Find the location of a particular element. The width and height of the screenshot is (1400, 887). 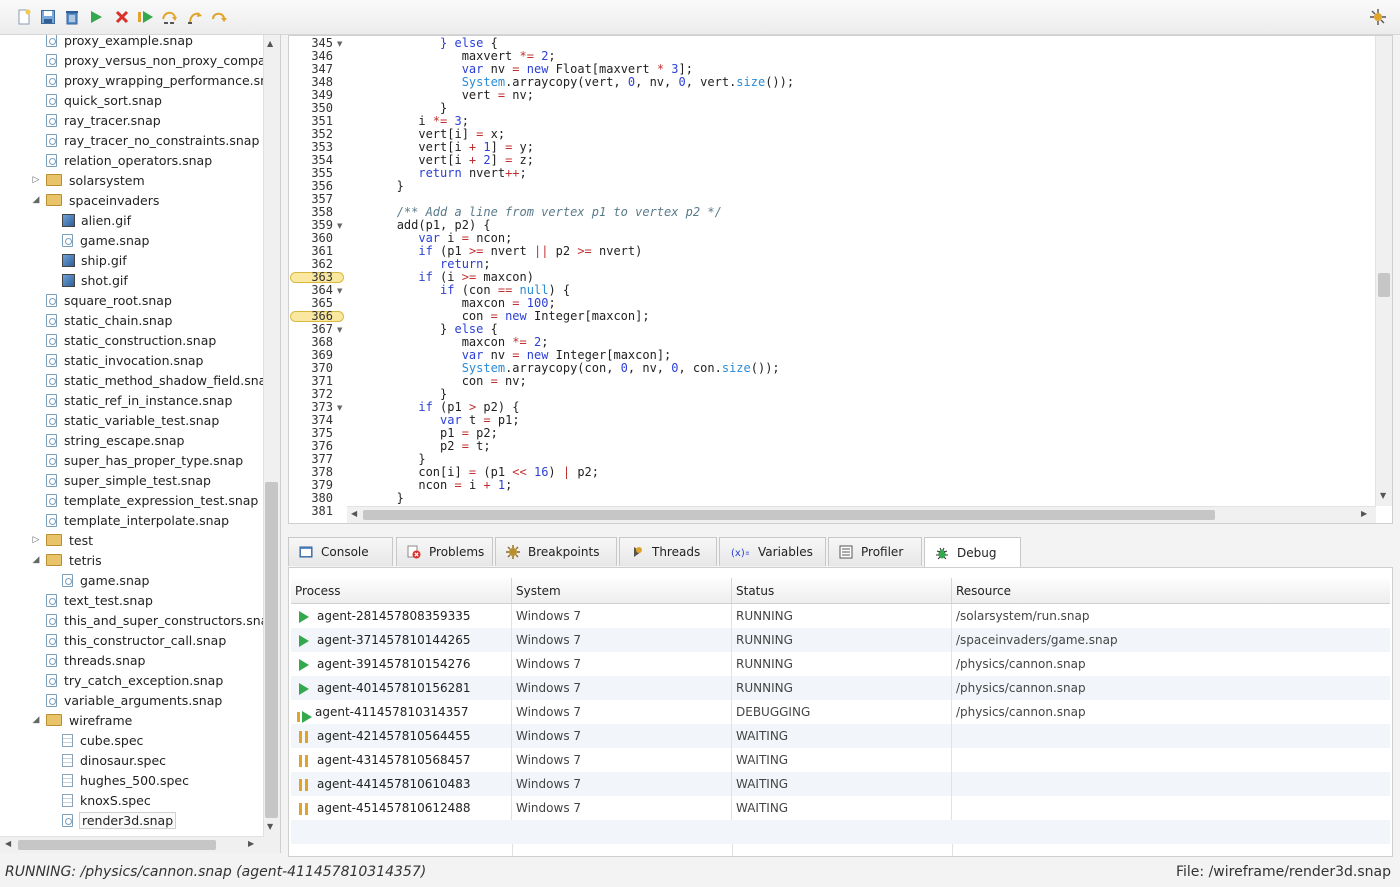

tree-file: variable_arguments.snap is located at coordinates (134, 700).